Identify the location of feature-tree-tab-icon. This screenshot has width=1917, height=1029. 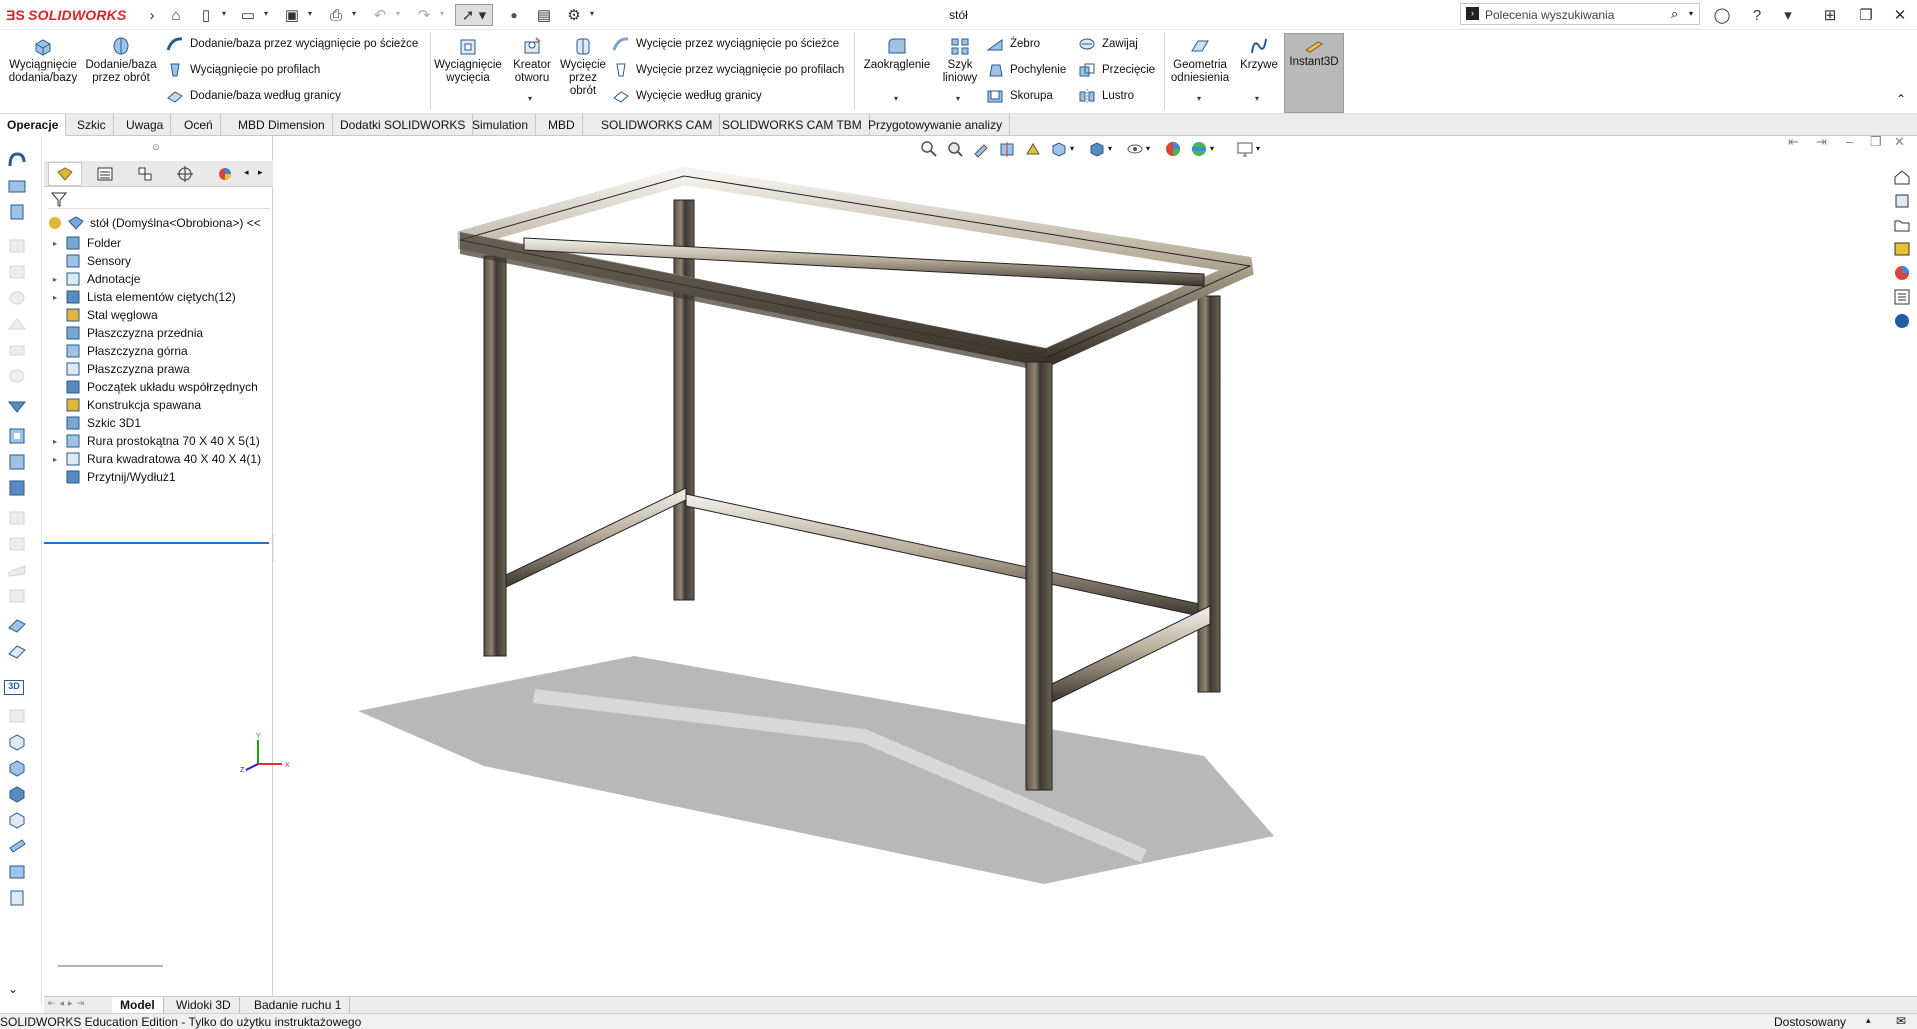
(65, 174).